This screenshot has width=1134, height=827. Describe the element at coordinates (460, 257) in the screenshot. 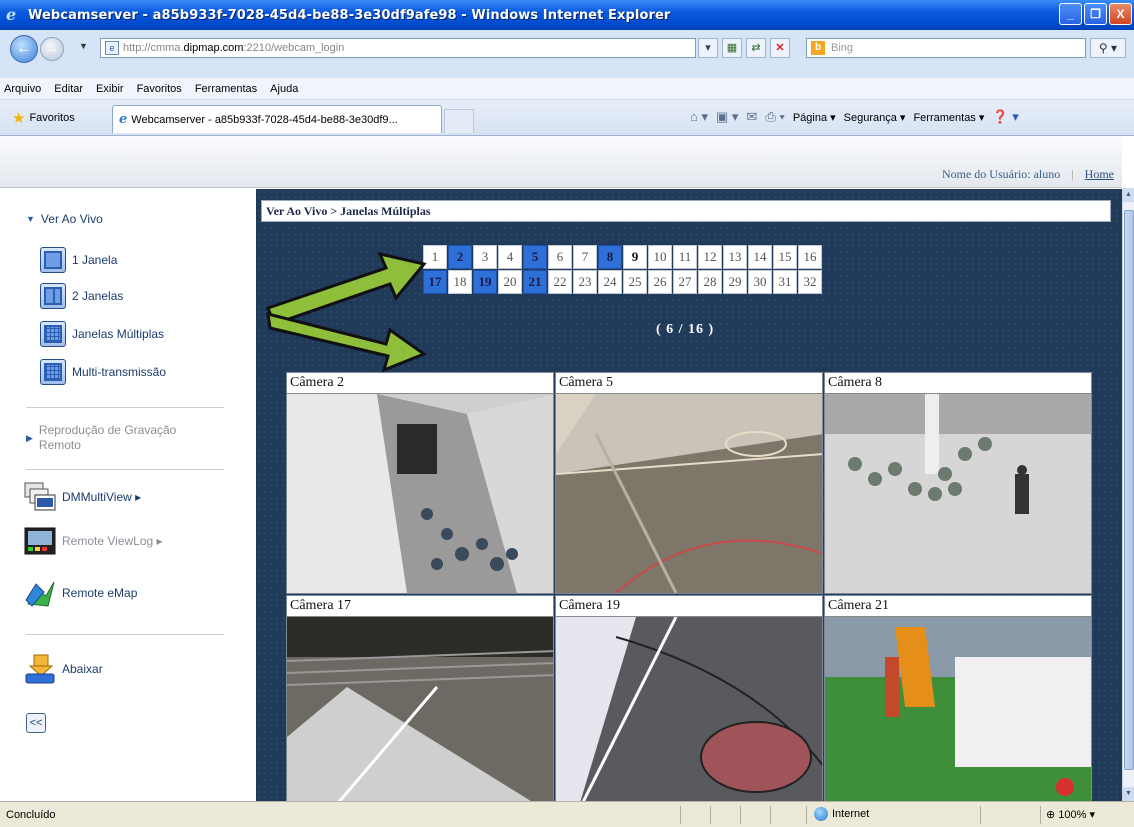

I see `camera-number-2: 2` at that location.